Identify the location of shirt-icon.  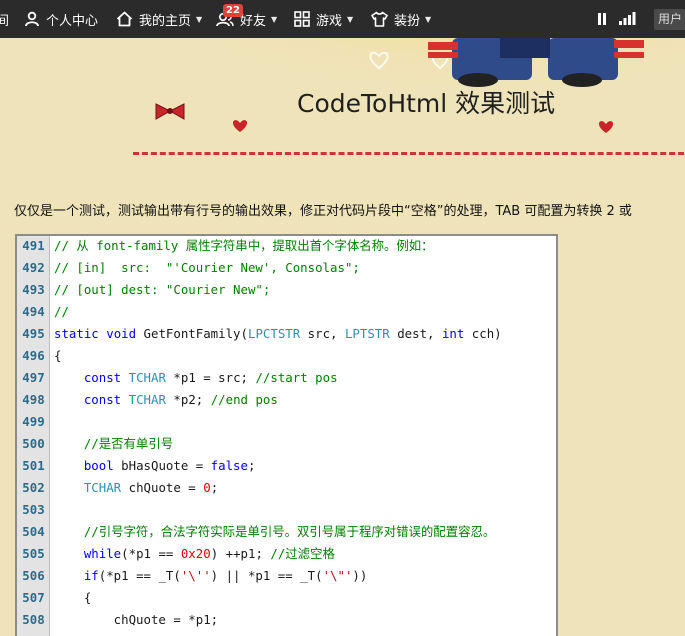
(379, 19).